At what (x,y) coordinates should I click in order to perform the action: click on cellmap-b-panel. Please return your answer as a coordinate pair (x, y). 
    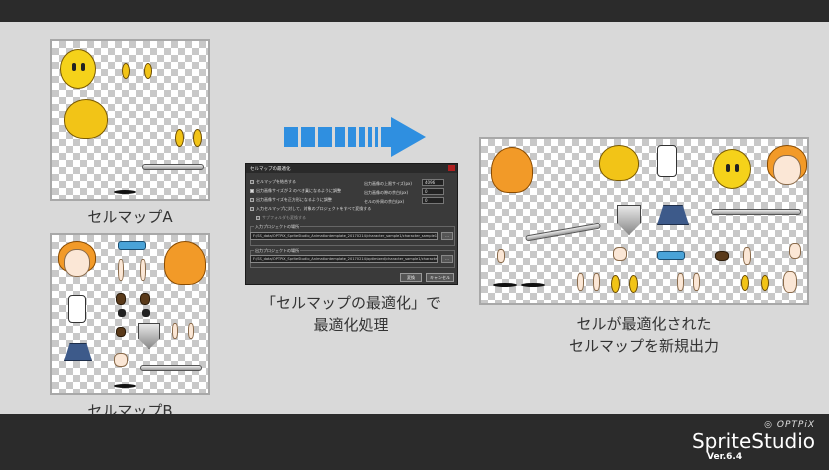
    Looking at the image, I should click on (130, 314).